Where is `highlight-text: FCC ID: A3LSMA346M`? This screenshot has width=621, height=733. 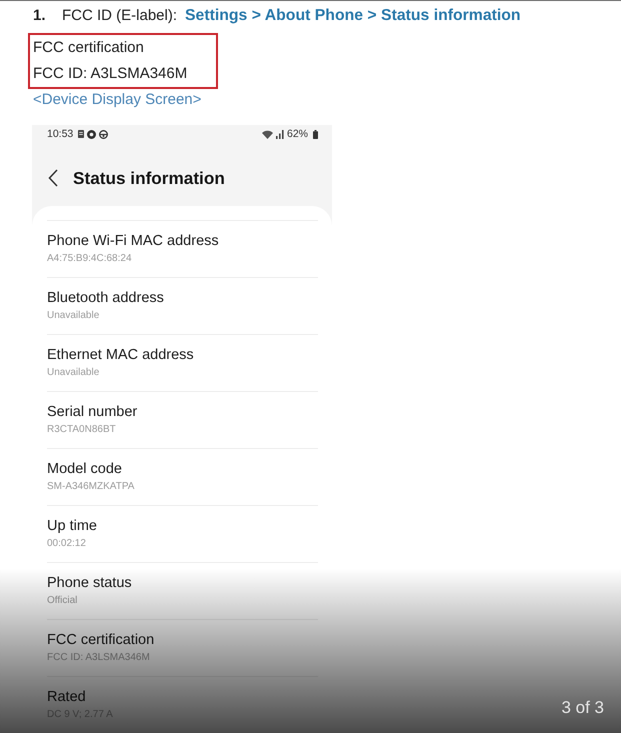 highlight-text: FCC ID: A3LSMA346M is located at coordinates (110, 74).